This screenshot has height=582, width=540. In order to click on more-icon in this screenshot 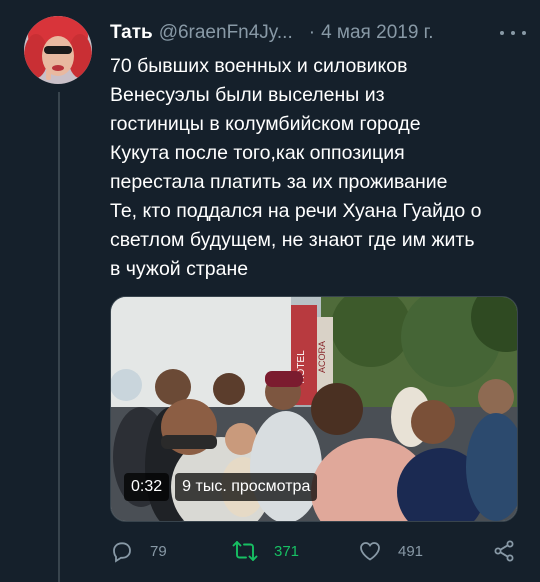, I will do `click(513, 33)`.